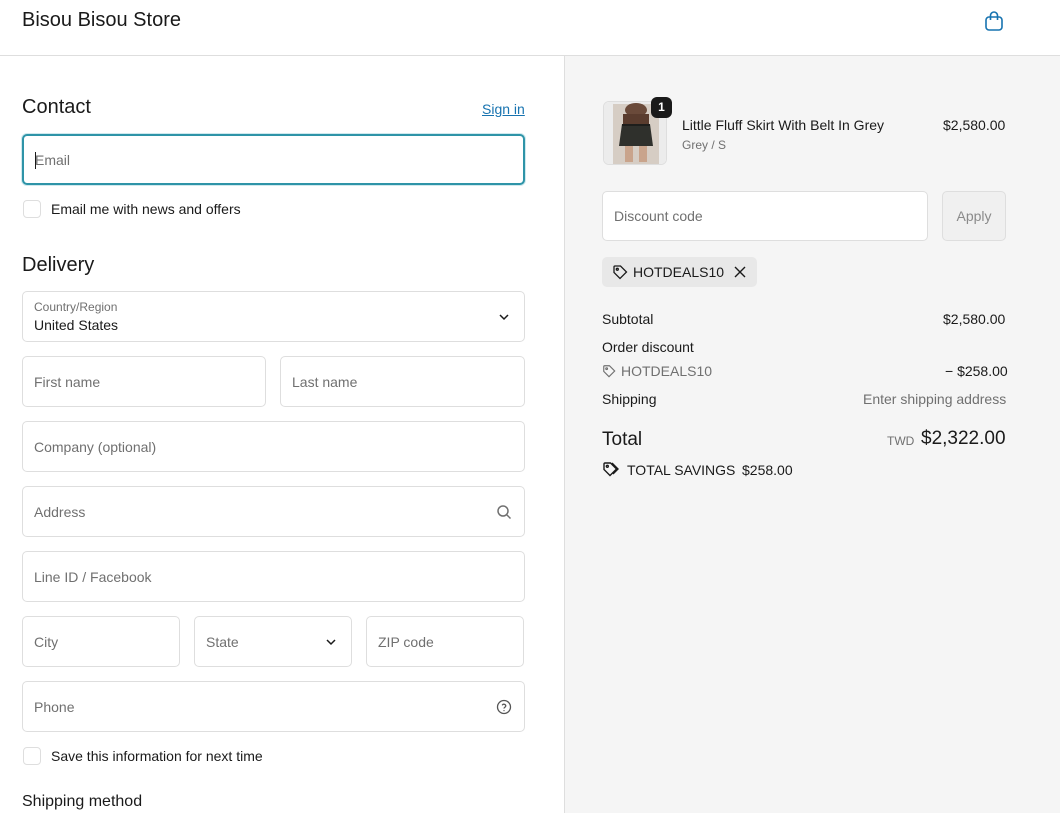  What do you see at coordinates (704, 145) in the screenshot?
I see `product-variant: Grey / S` at bounding box center [704, 145].